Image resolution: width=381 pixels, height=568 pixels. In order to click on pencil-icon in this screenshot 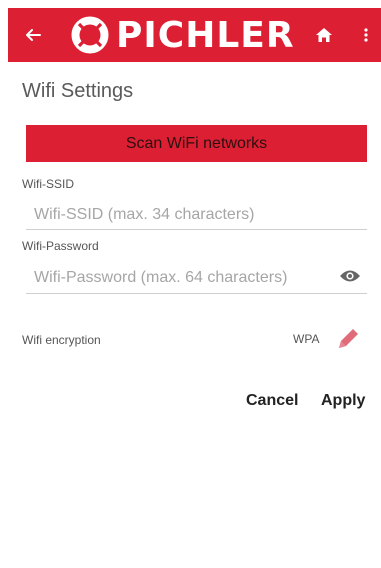, I will do `click(348, 338)`.